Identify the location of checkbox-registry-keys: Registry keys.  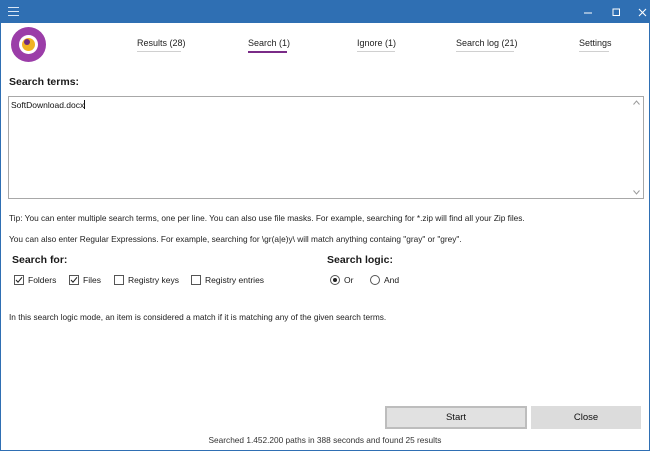
(146, 280).